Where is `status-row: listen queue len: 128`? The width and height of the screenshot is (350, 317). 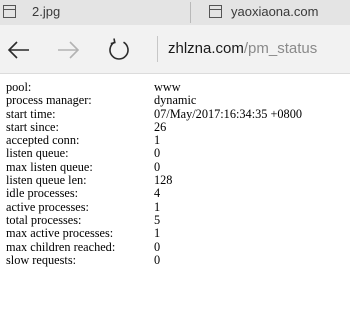 status-row: listen queue len: 128 is located at coordinates (176, 180).